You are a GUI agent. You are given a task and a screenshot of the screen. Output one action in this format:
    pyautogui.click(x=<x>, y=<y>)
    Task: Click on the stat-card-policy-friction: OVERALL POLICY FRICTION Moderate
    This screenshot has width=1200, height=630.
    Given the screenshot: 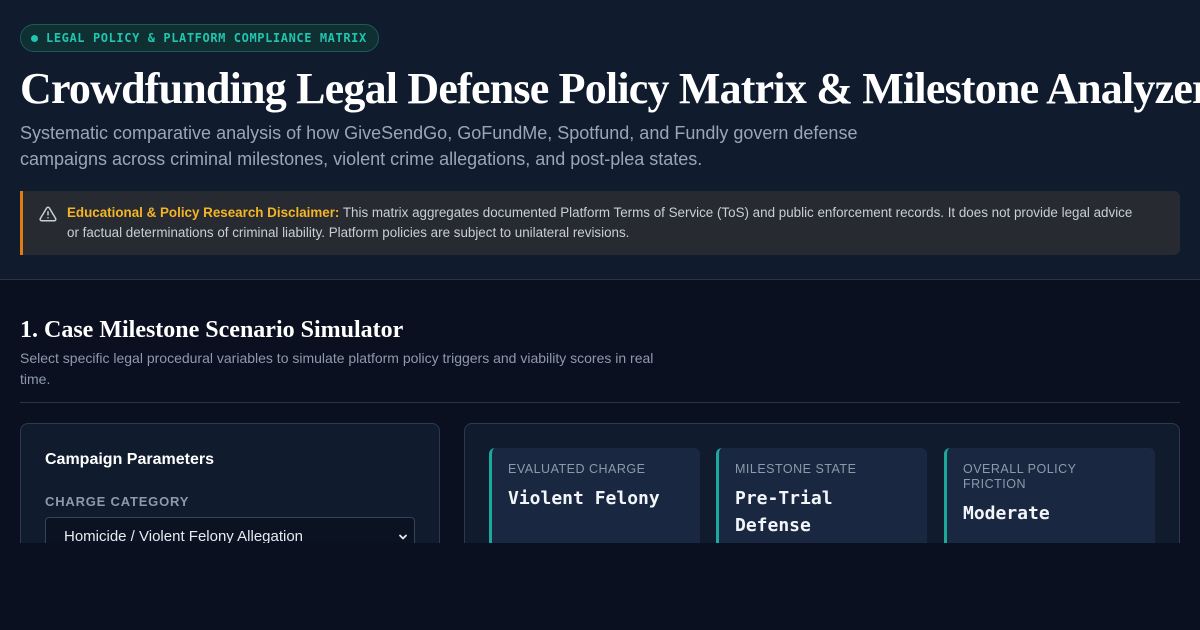 What is the action you would take?
    pyautogui.click(x=1049, y=495)
    